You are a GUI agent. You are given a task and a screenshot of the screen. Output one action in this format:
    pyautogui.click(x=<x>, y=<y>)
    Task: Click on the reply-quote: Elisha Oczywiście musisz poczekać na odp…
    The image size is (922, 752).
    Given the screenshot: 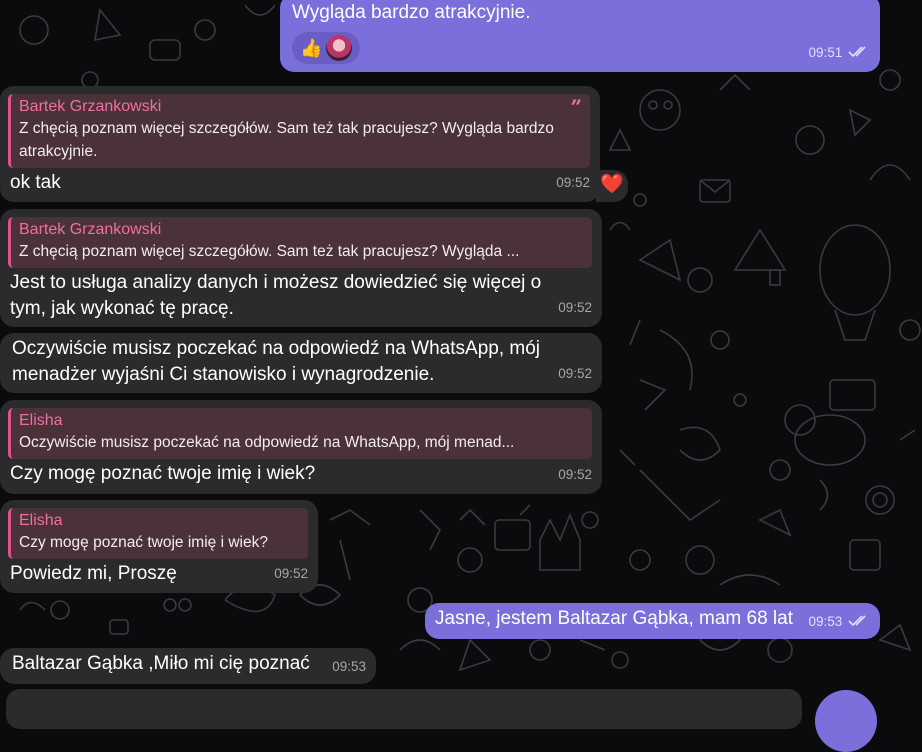 What is the action you would take?
    pyautogui.click(x=300, y=433)
    